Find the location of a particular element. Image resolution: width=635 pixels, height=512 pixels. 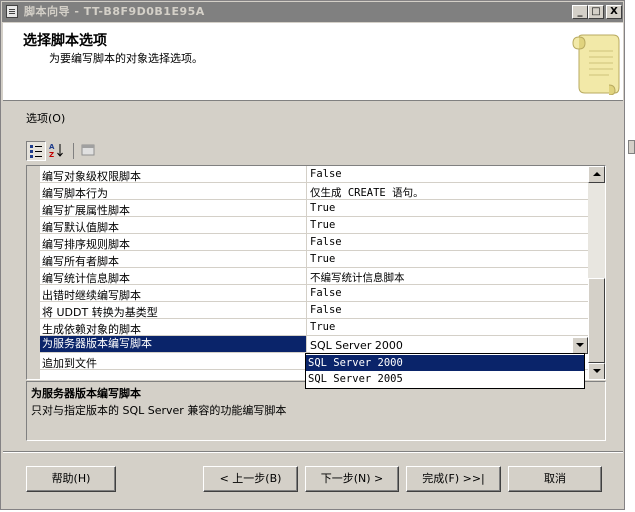

scroll-up-button is located at coordinates (596, 174).